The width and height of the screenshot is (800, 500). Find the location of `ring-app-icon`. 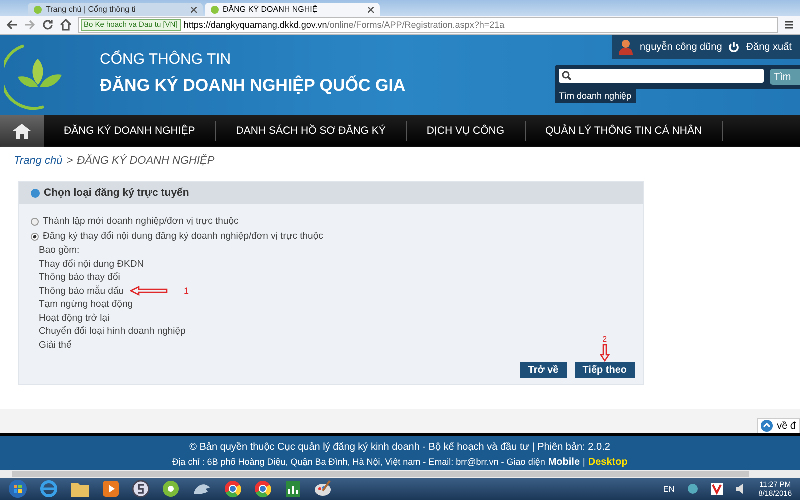

ring-app-icon is located at coordinates (171, 489).